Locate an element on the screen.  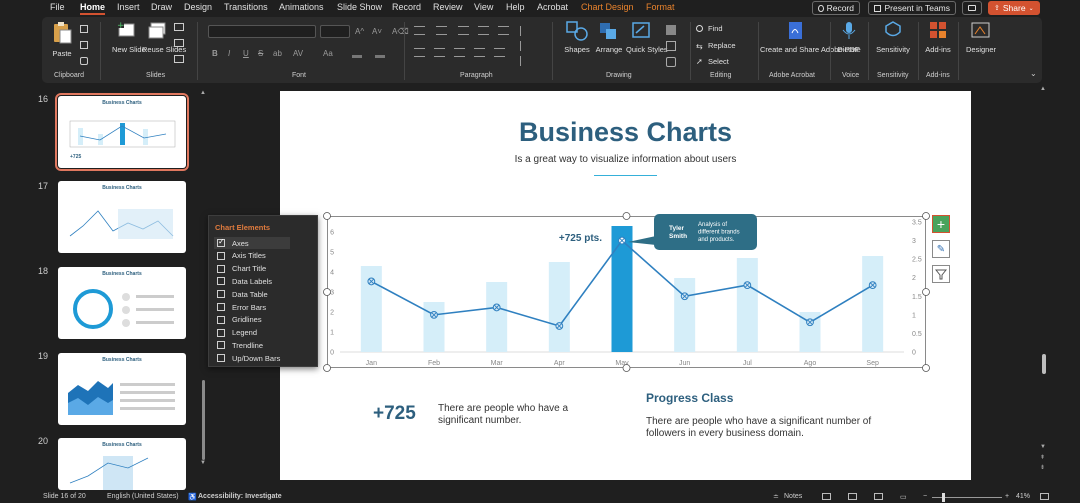
highlight-icon is located at coordinates (357, 52).